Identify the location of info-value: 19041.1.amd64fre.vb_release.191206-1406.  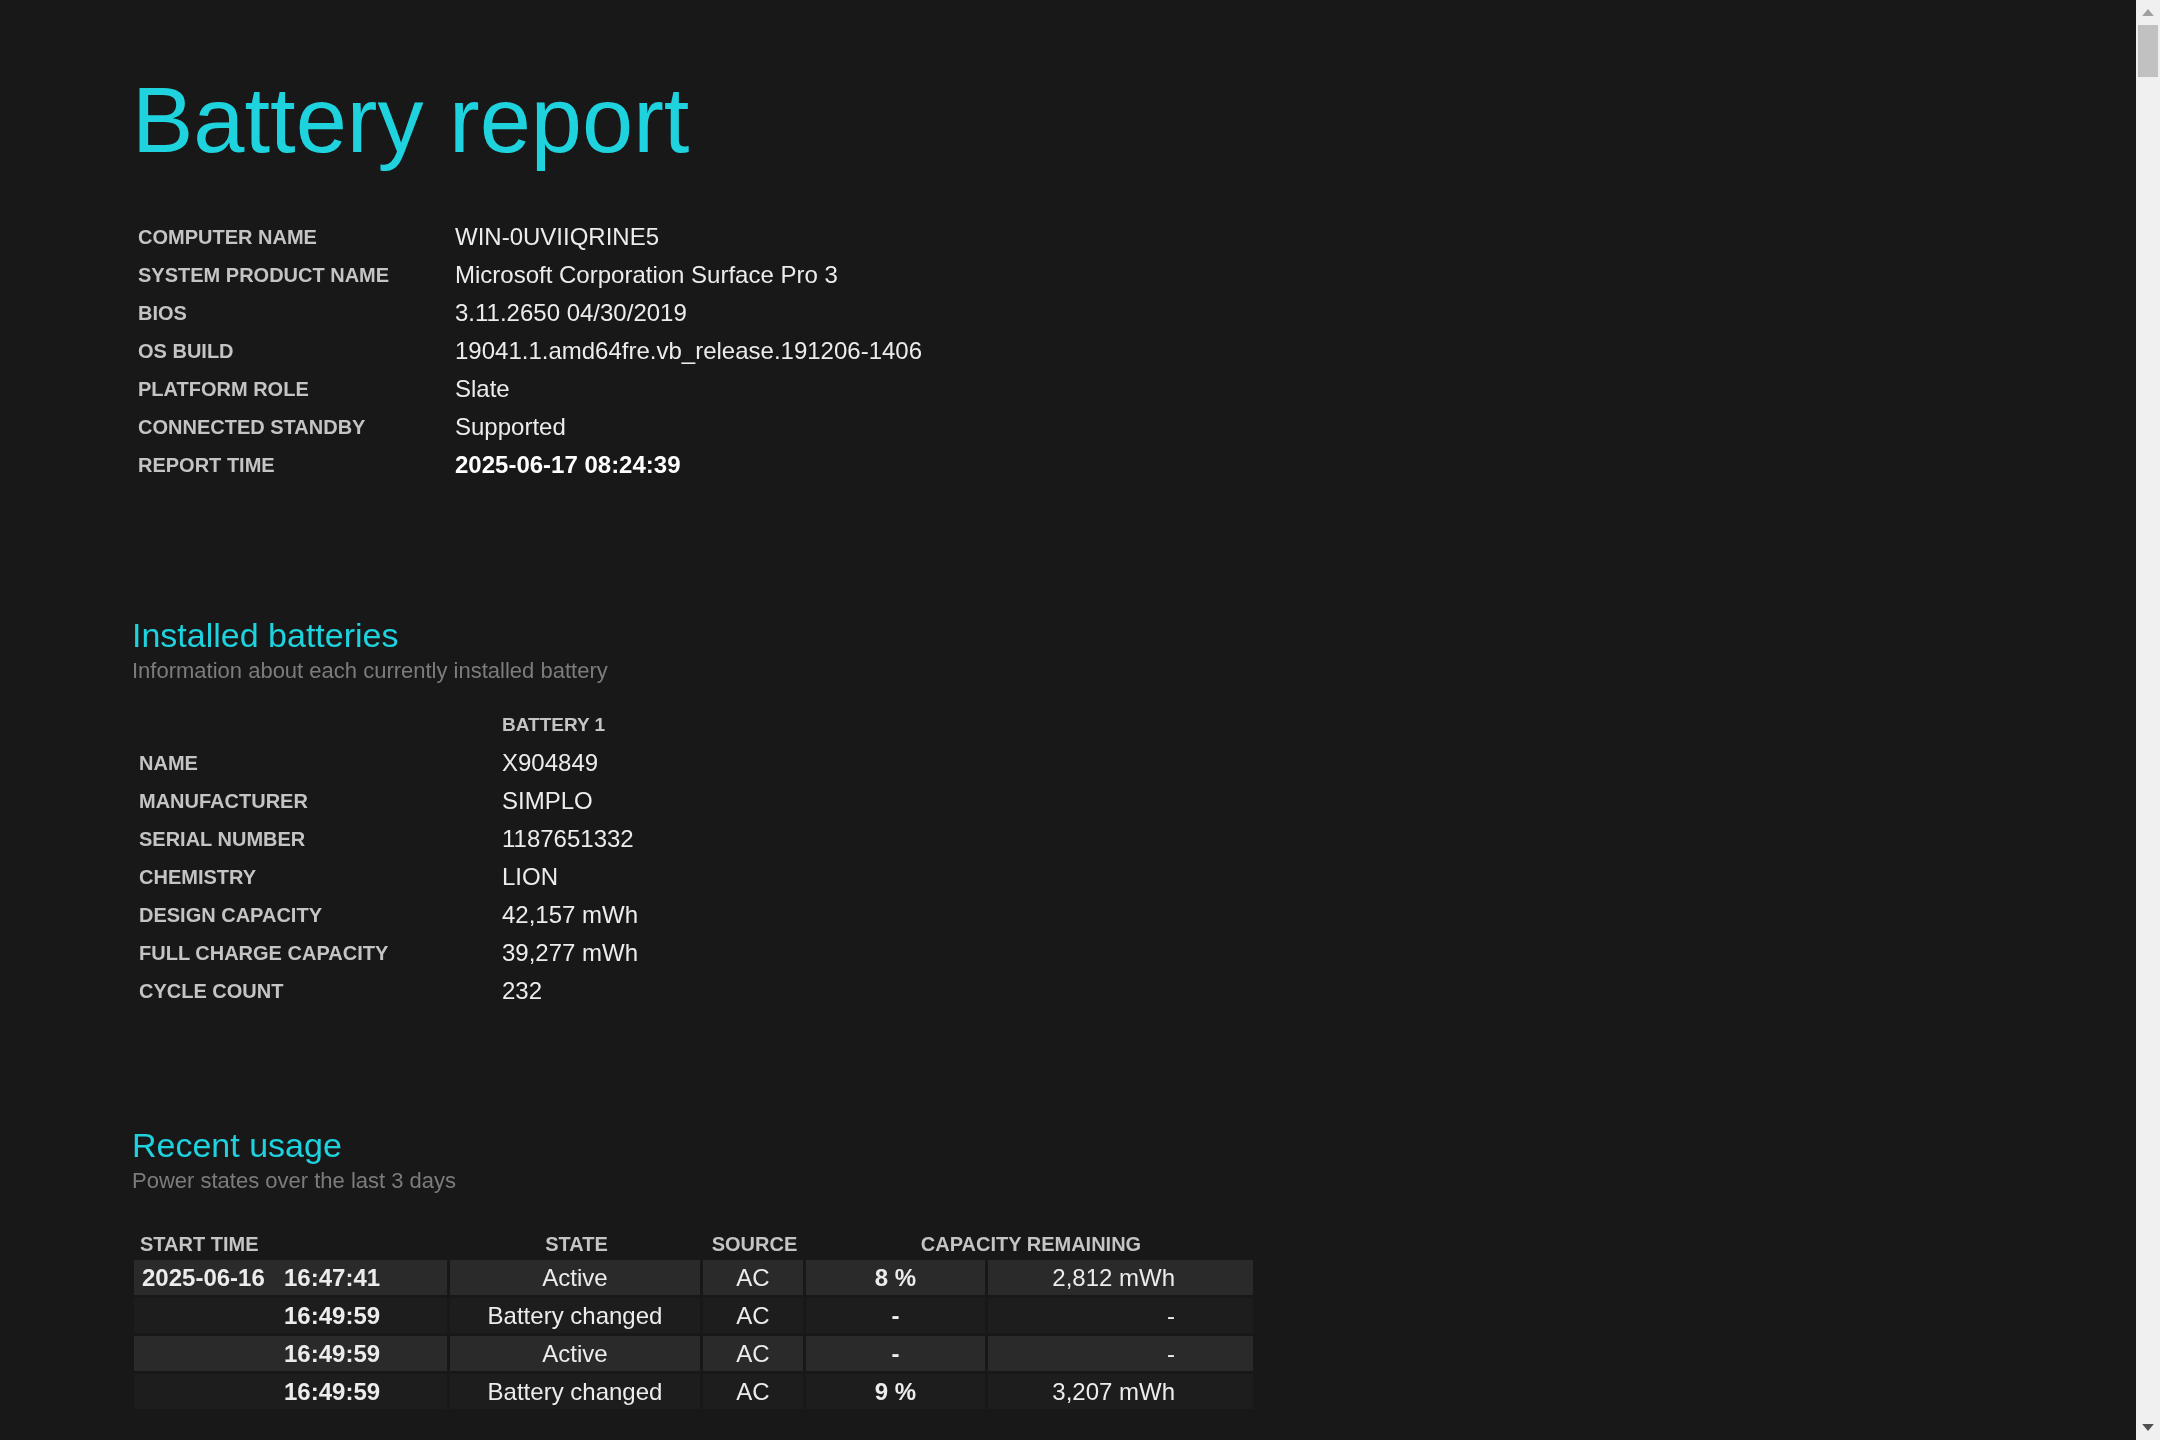
(689, 350).